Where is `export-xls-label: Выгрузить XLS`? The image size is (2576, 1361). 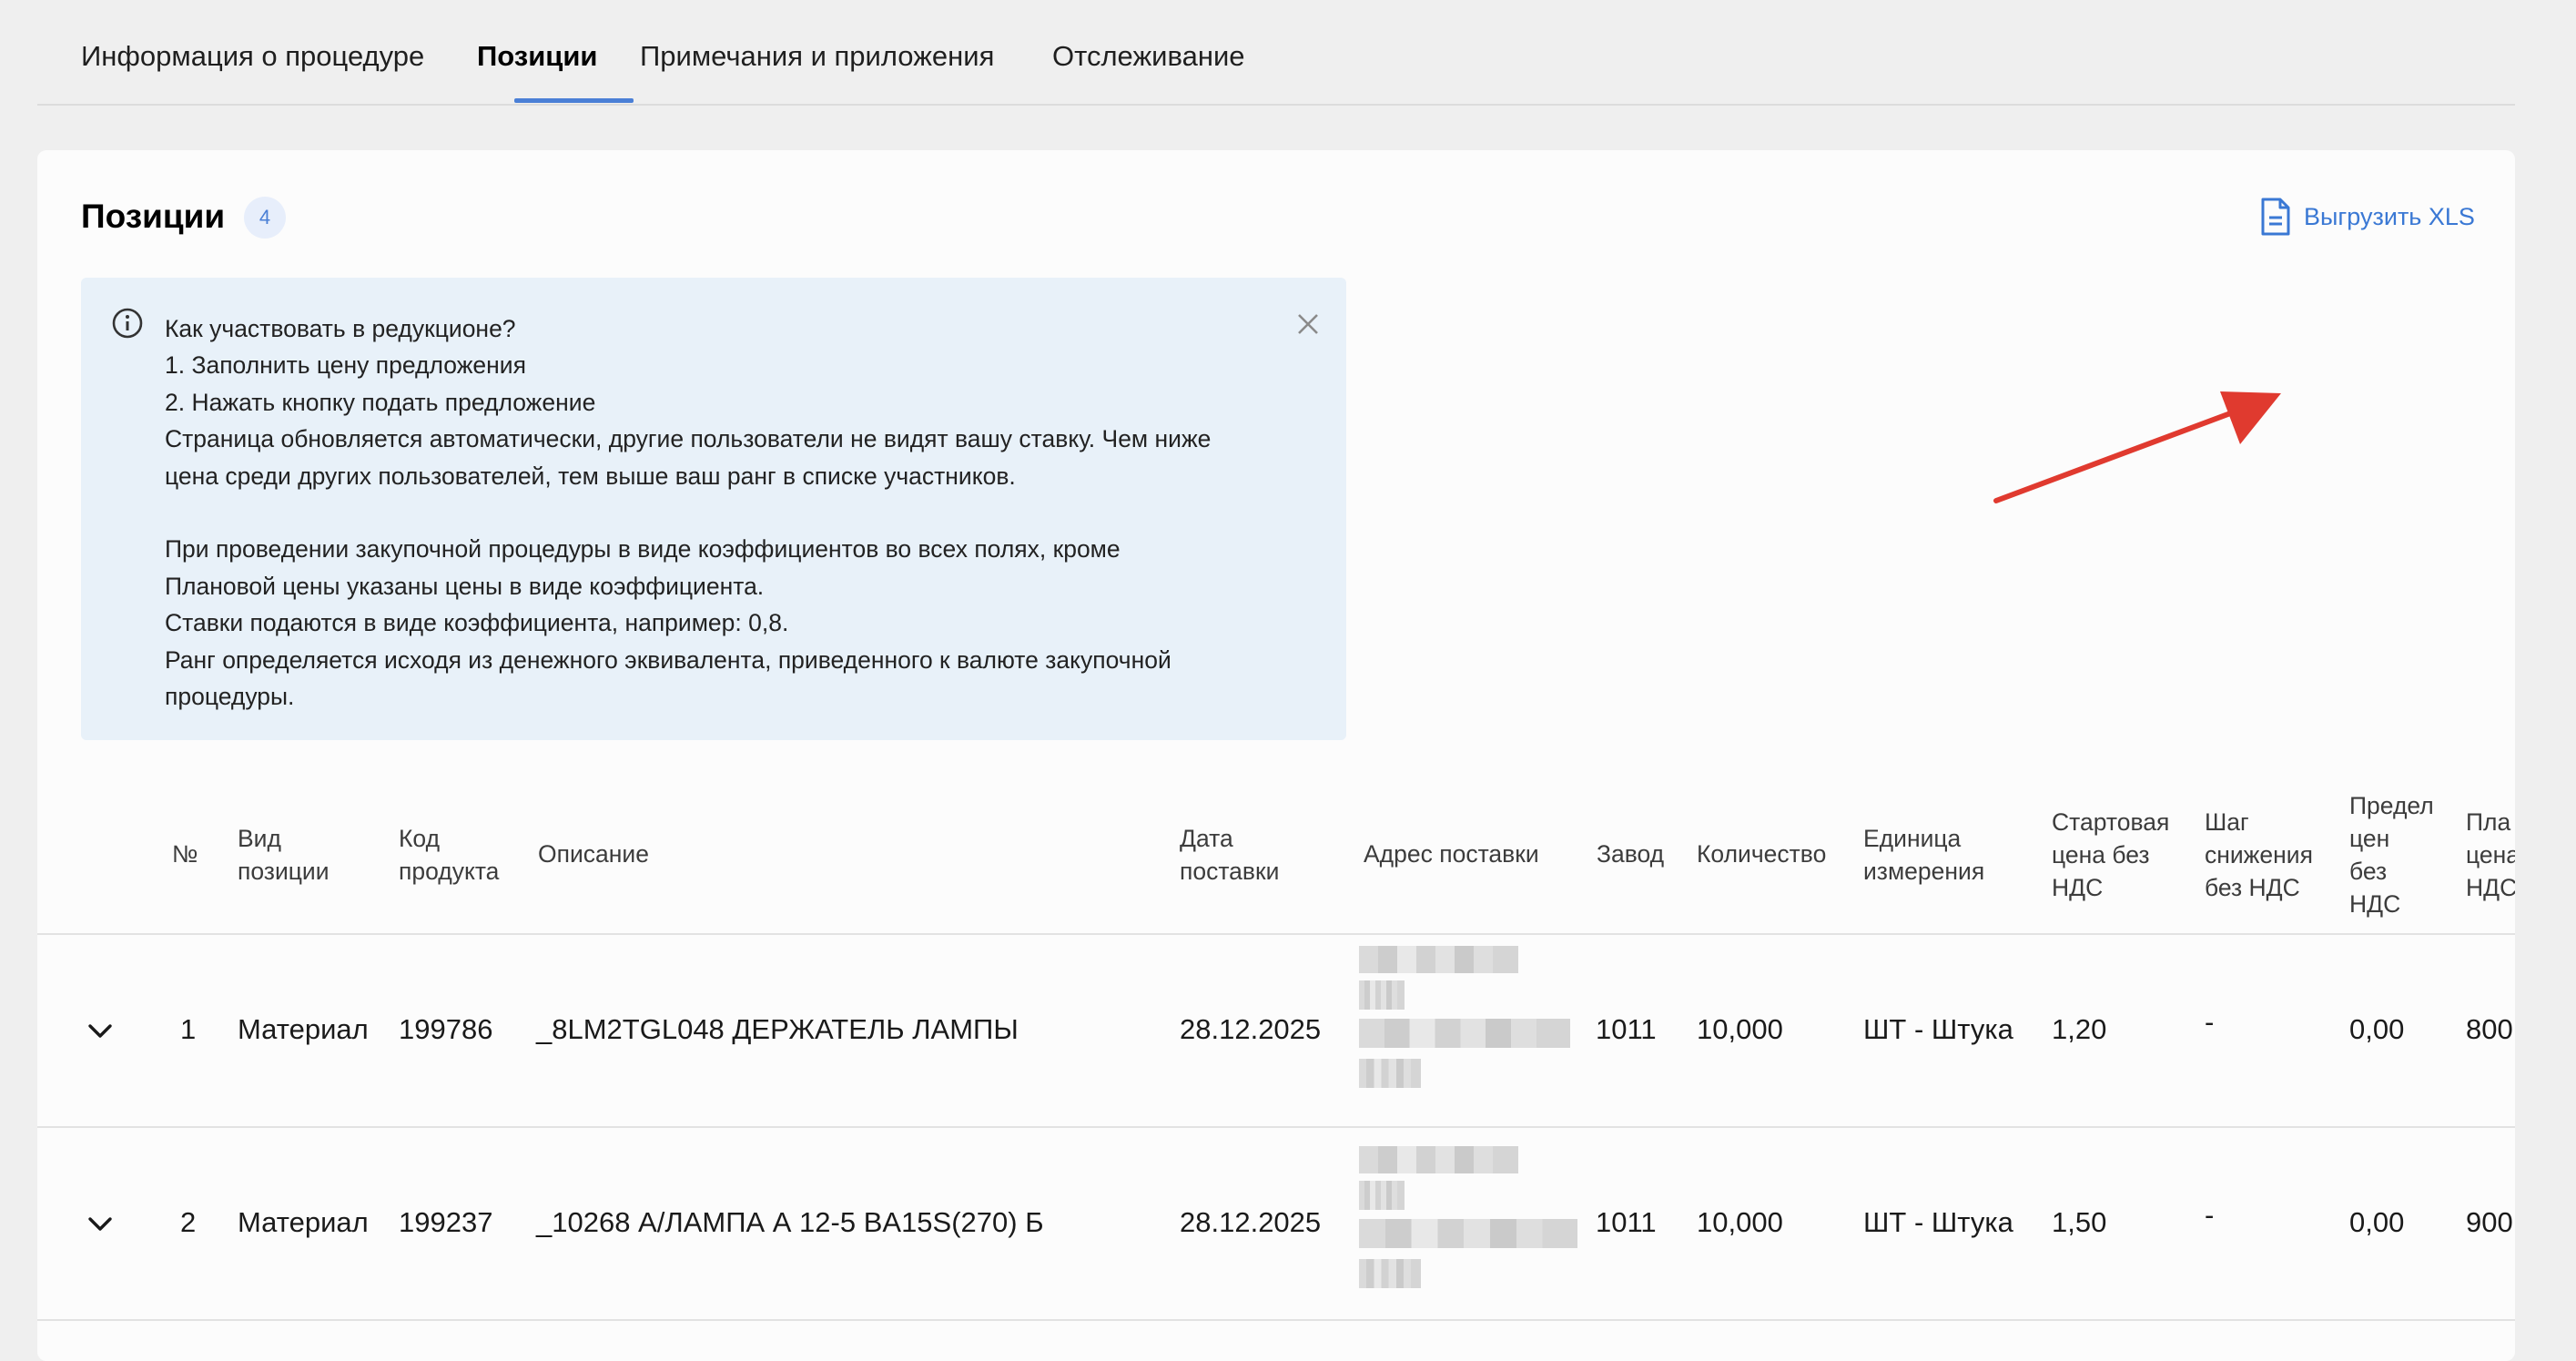
export-xls-label: Выгрузить XLS is located at coordinates (2389, 216).